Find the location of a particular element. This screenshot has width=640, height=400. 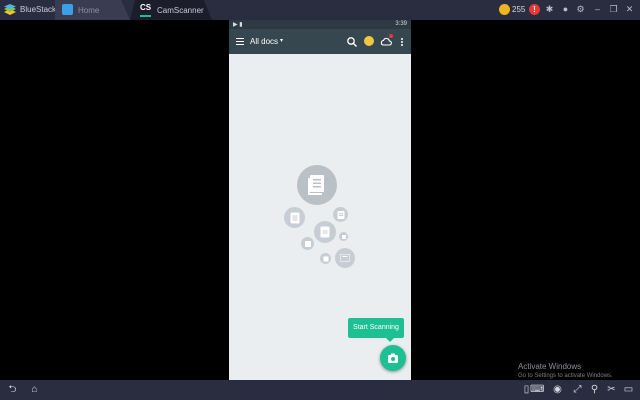

home-icon: ⌂ is located at coordinates (34, 390).